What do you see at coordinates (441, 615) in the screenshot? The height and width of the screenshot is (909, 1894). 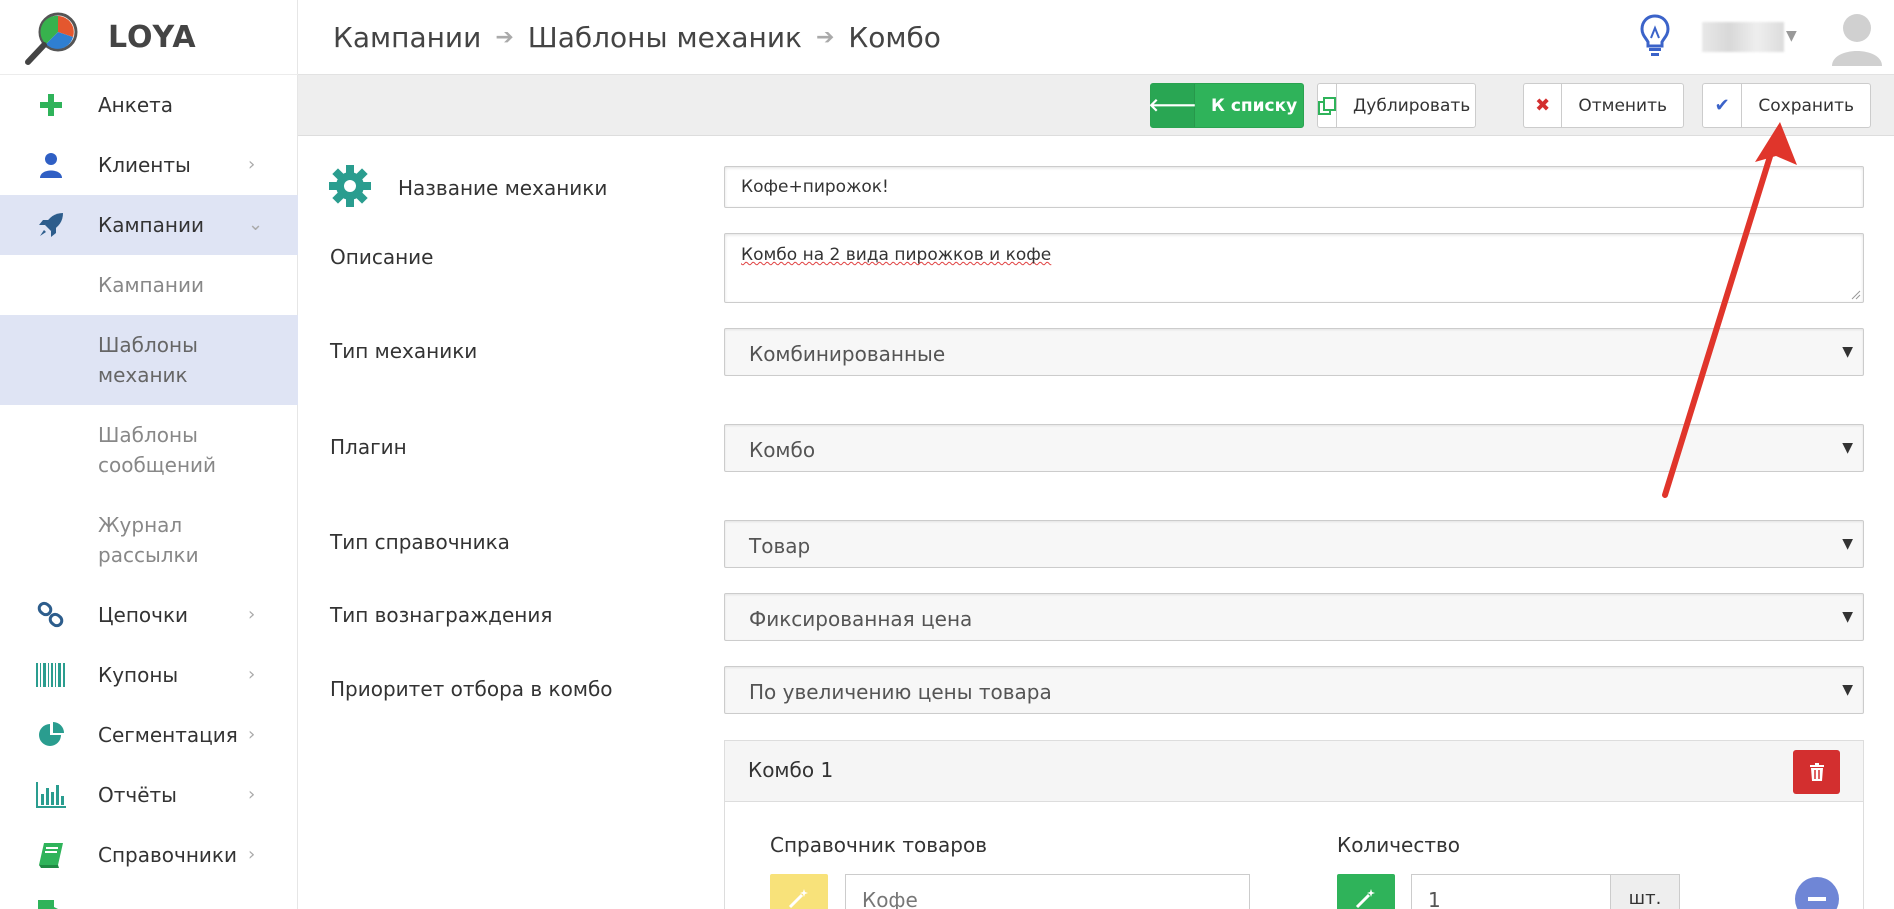 I see `reward-type-label: Тип вознаграждения` at bounding box center [441, 615].